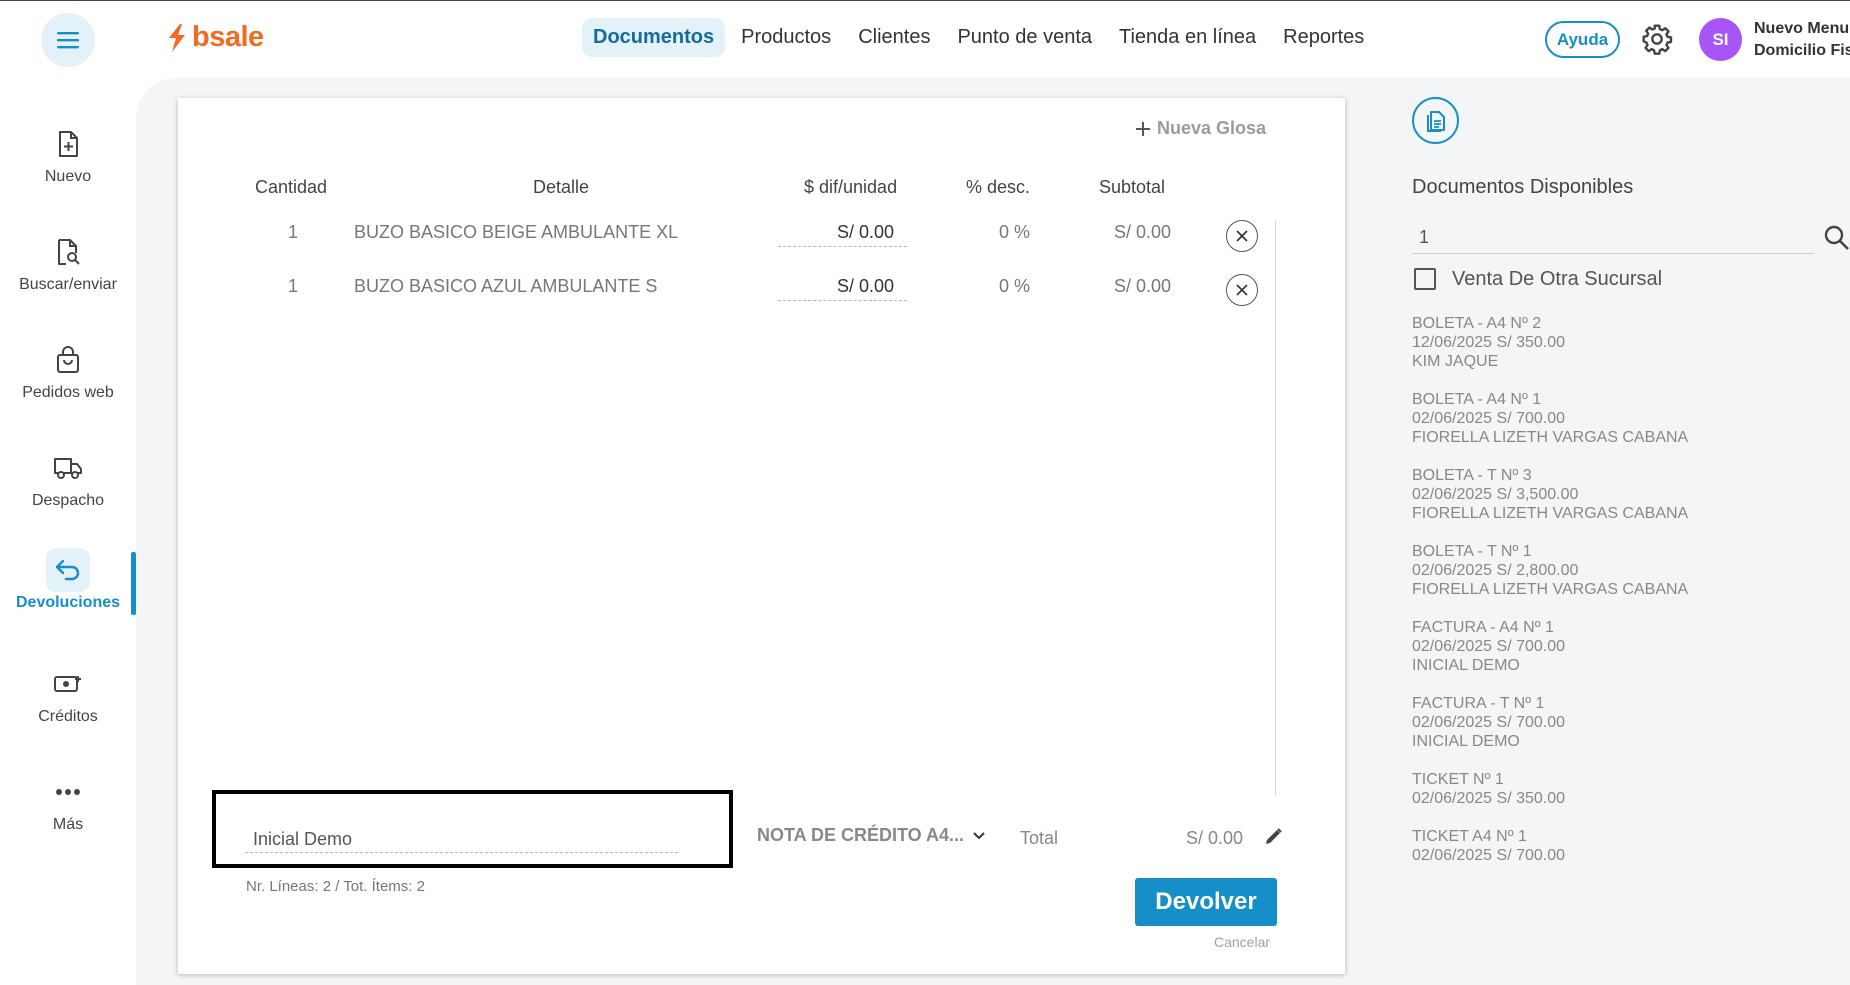 This screenshot has height=985, width=1850. I want to click on document-date-amount: 02/06/2025 S/ 2,800.00, so click(1495, 570).